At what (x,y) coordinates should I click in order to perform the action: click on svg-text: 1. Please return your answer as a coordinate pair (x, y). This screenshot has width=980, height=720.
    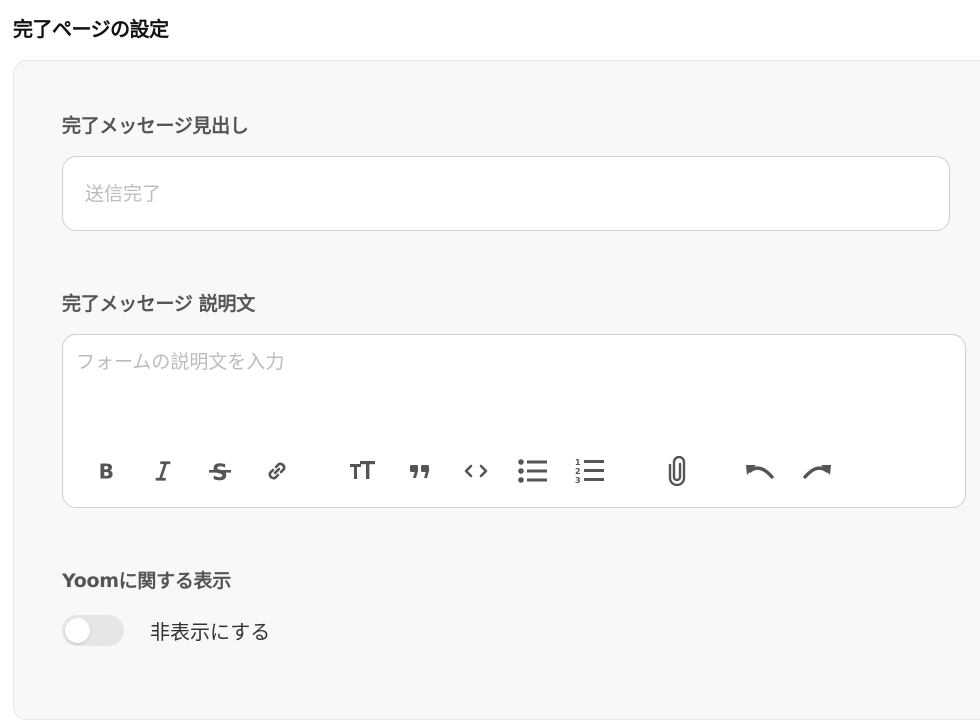
    Looking at the image, I should click on (578, 462).